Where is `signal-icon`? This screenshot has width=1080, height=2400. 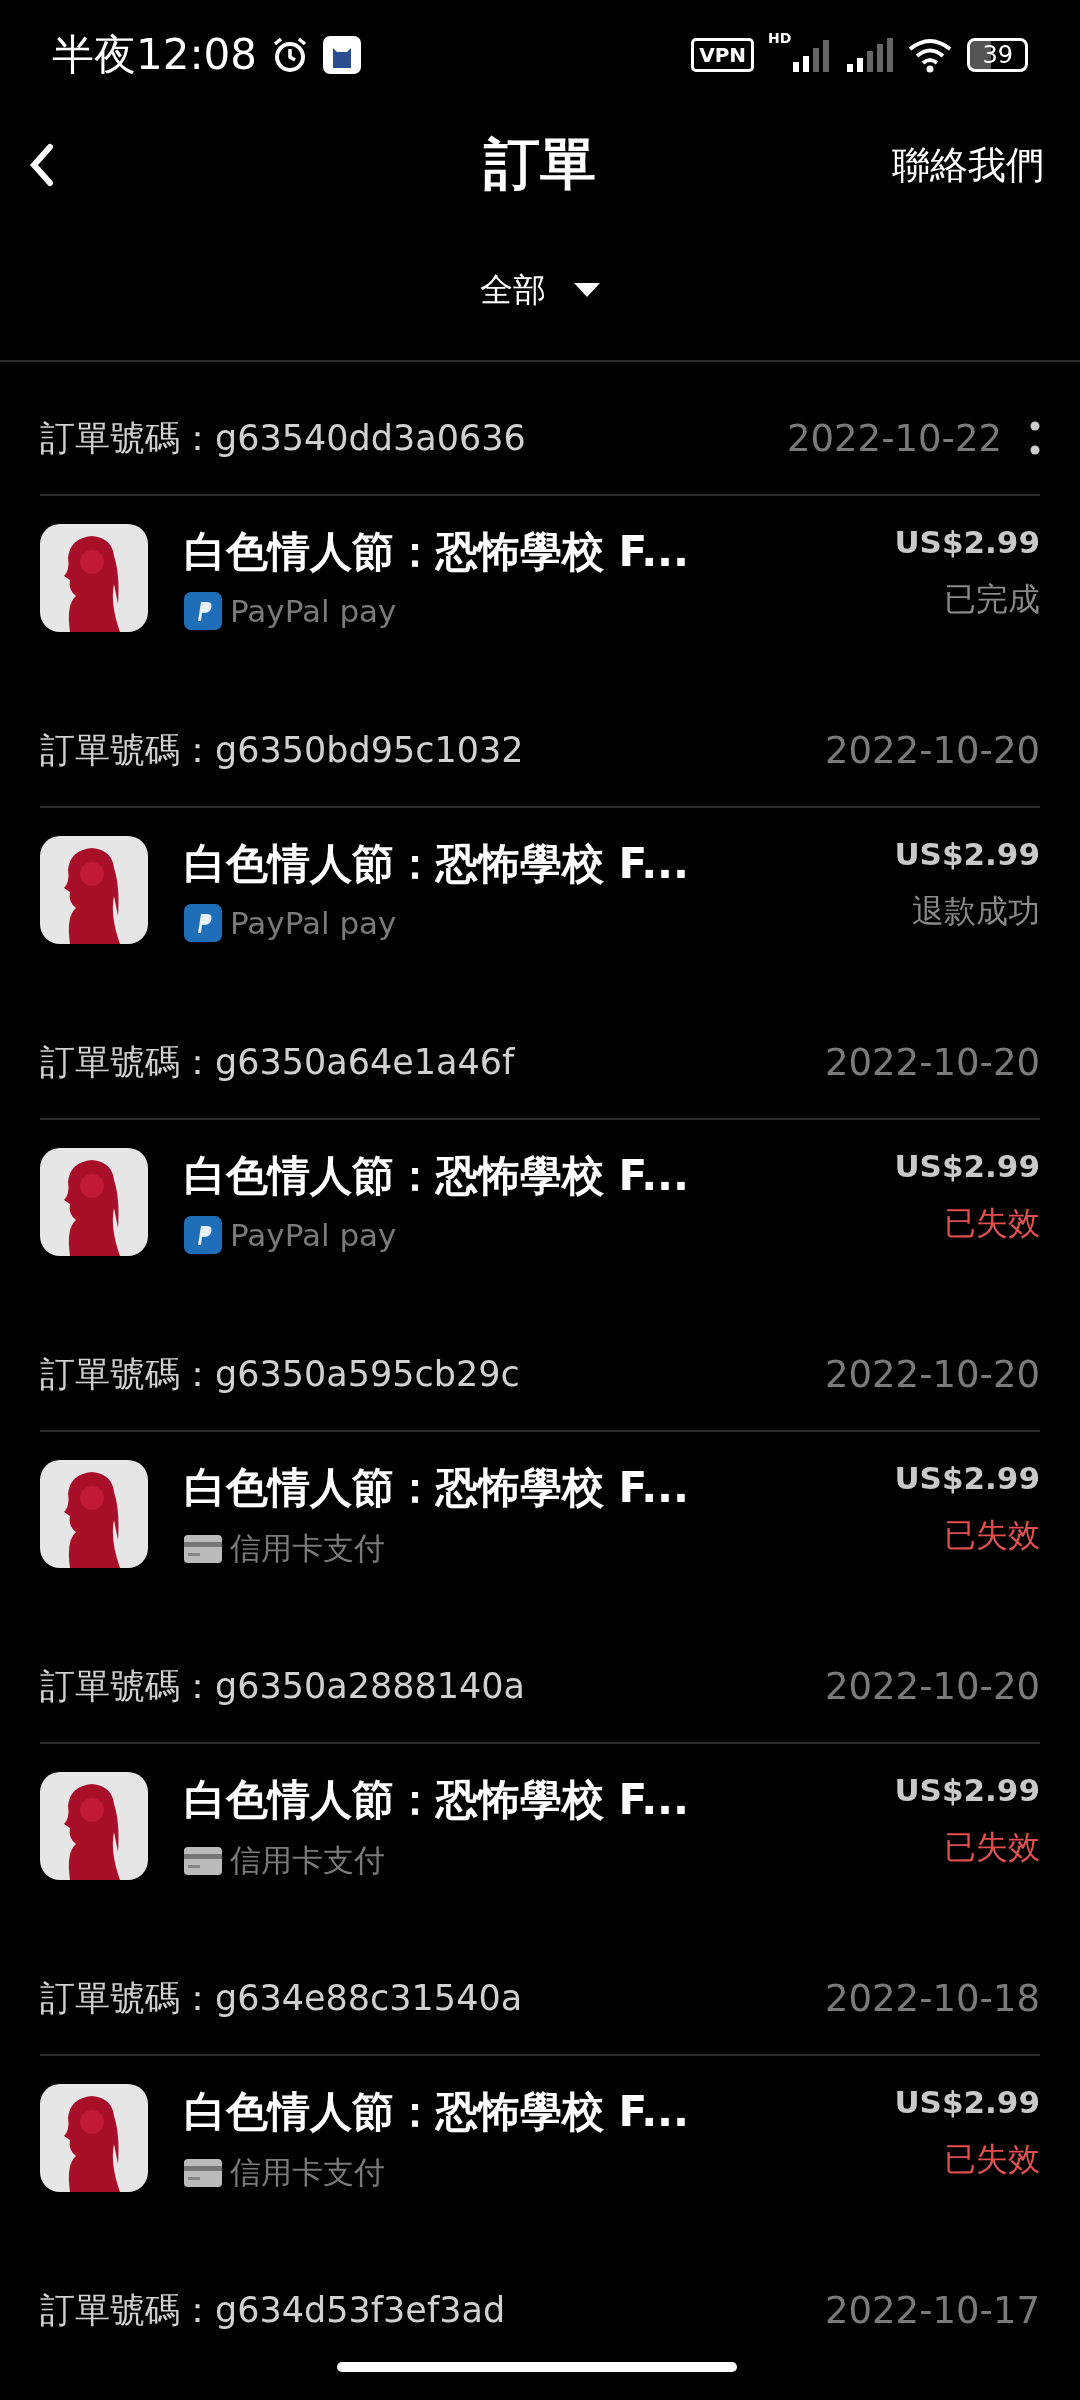 signal-icon is located at coordinates (870, 55).